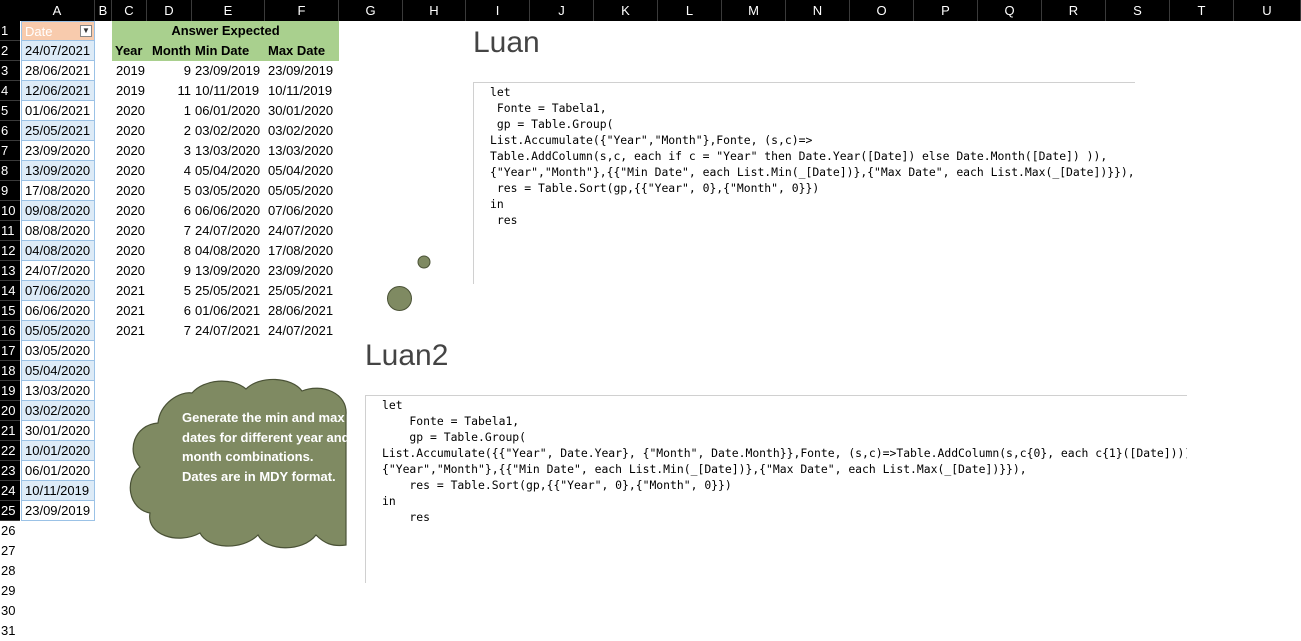 The image size is (1301, 641). What do you see at coordinates (1138, 10) in the screenshot?
I see `column-header-s: S` at bounding box center [1138, 10].